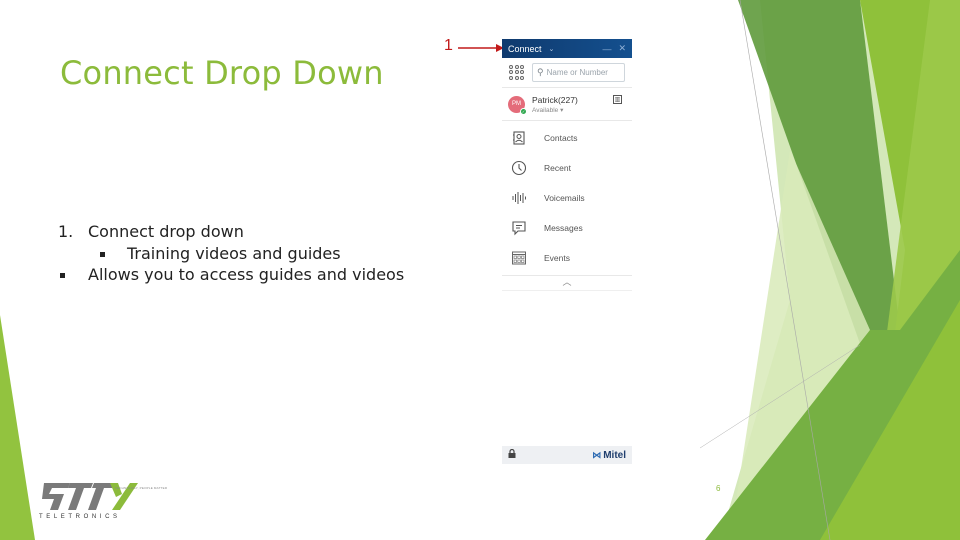 The image size is (960, 540). Describe the element at coordinates (622, 48) in the screenshot. I see `close-icon: ✕` at that location.